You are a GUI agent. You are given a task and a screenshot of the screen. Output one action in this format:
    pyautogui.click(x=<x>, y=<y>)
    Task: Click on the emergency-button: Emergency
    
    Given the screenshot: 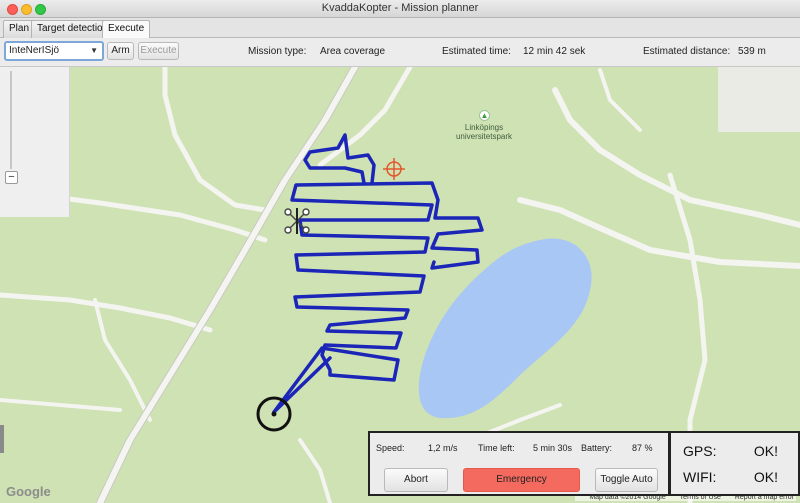 What is the action you would take?
    pyautogui.click(x=521, y=480)
    